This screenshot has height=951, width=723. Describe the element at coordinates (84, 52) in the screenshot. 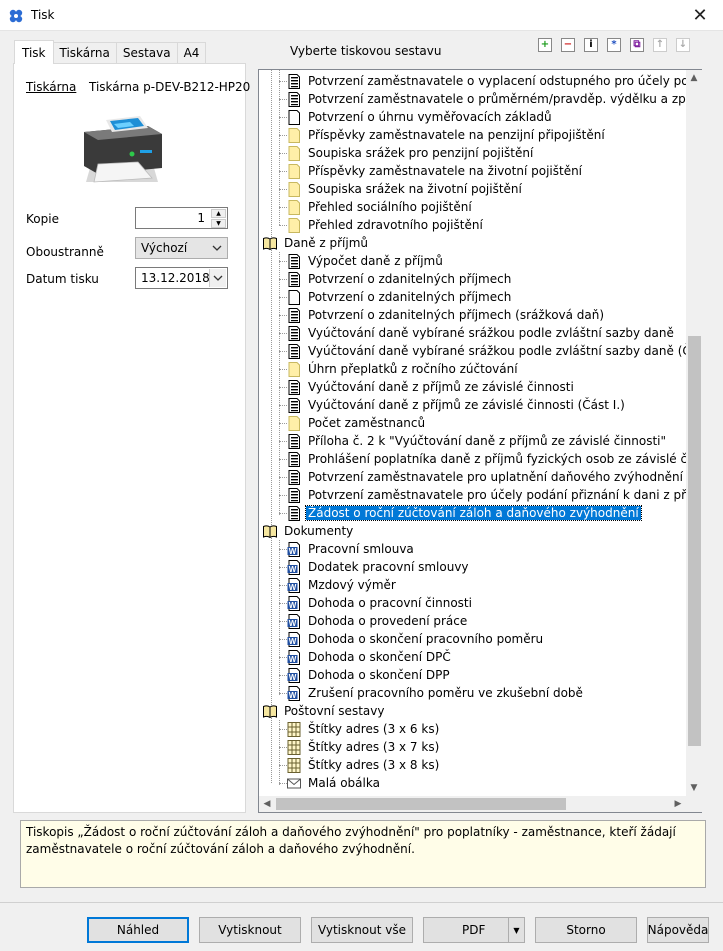

I see `tab-1: Tiskárna` at that location.